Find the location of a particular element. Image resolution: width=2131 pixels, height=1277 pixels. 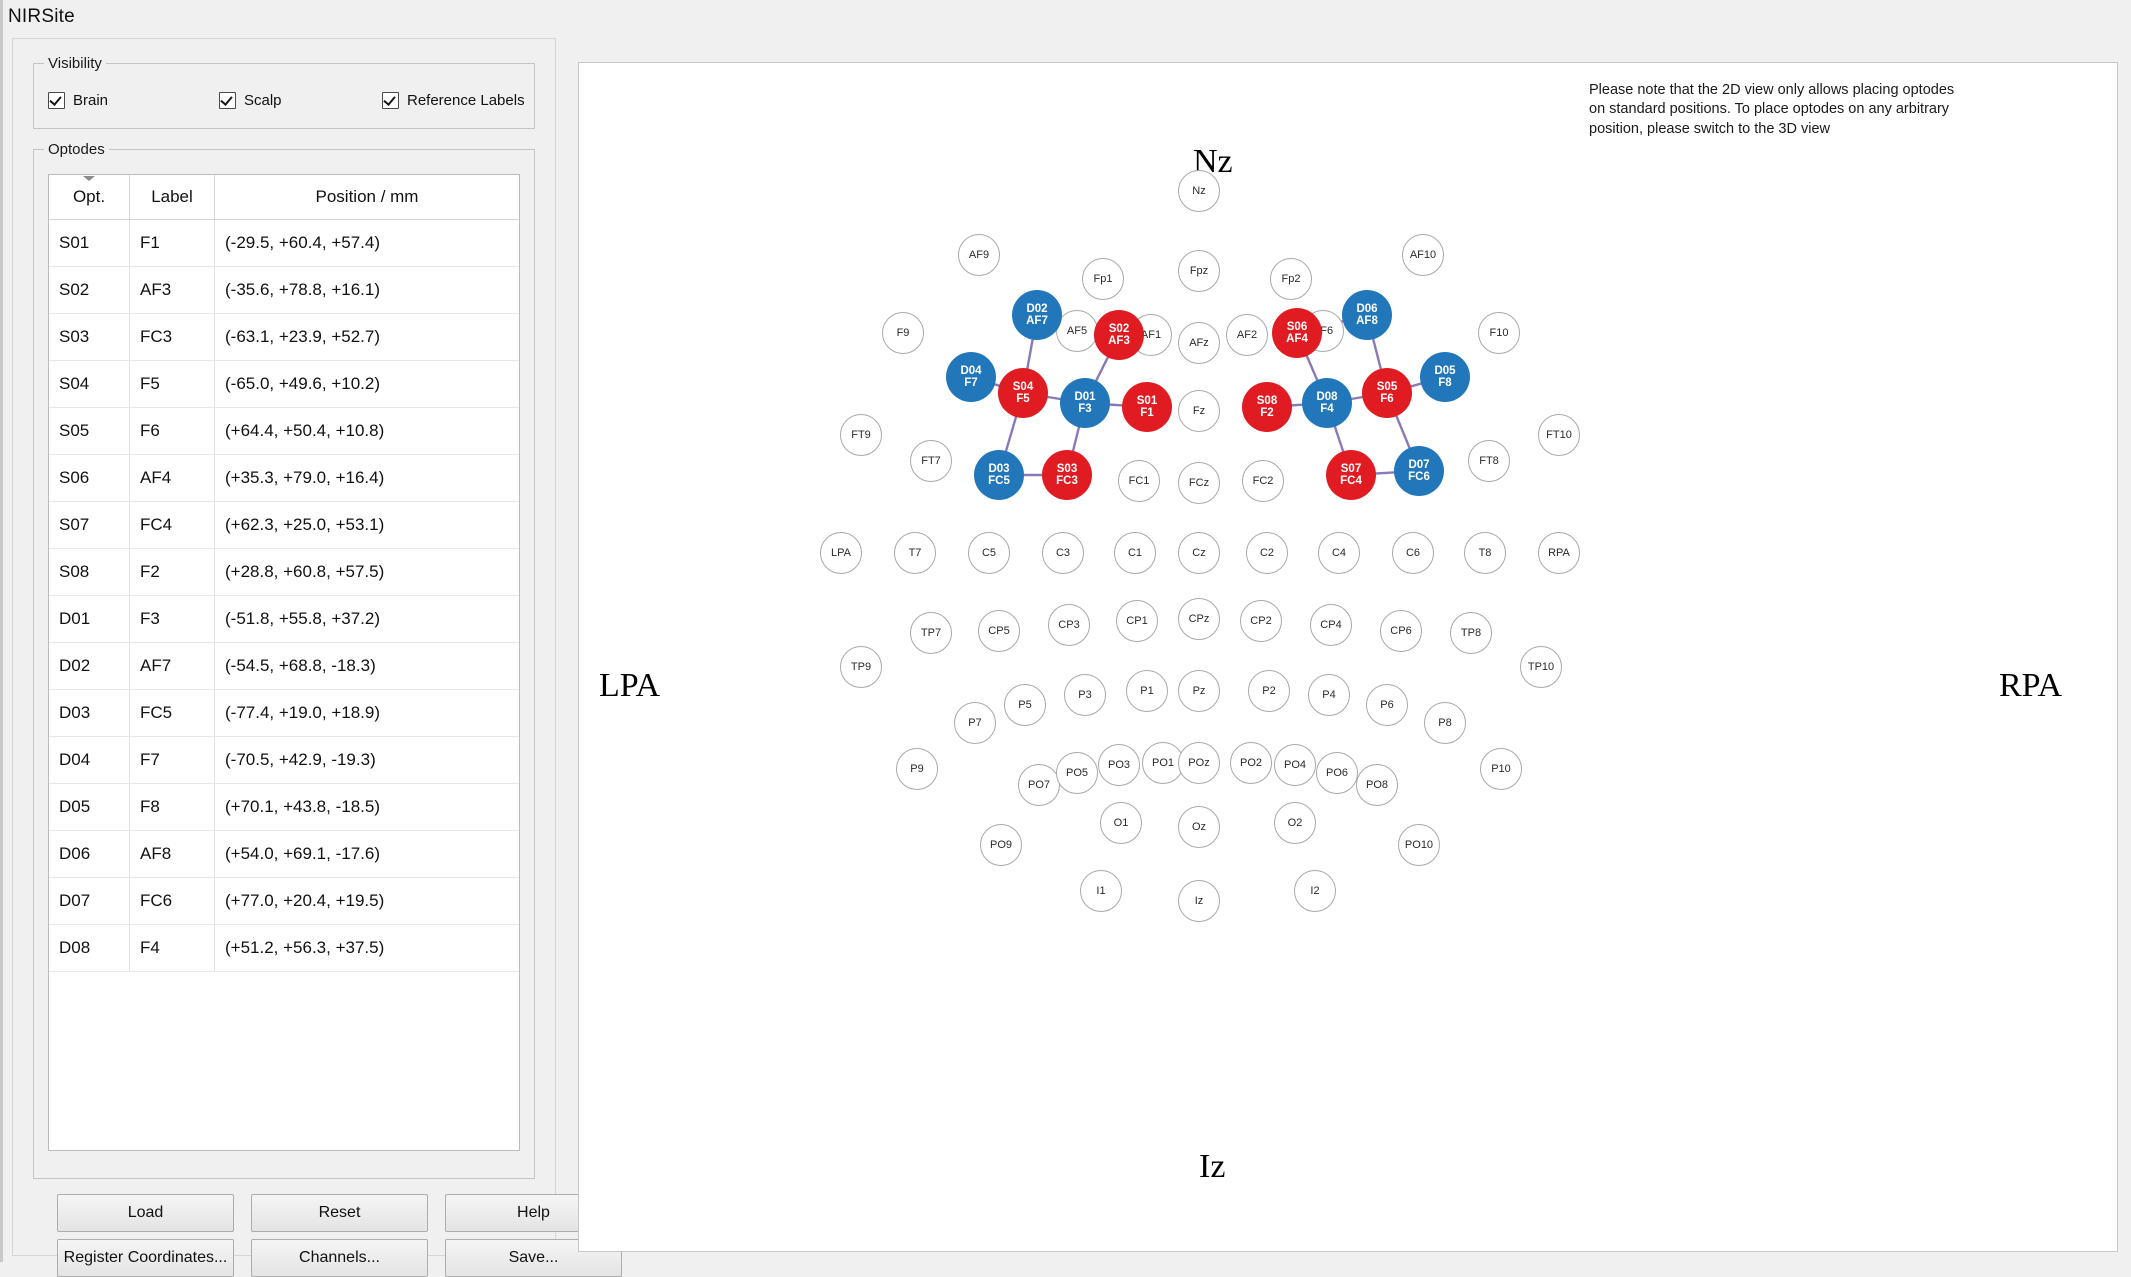

electrode-oz: Oz is located at coordinates (1199, 827).